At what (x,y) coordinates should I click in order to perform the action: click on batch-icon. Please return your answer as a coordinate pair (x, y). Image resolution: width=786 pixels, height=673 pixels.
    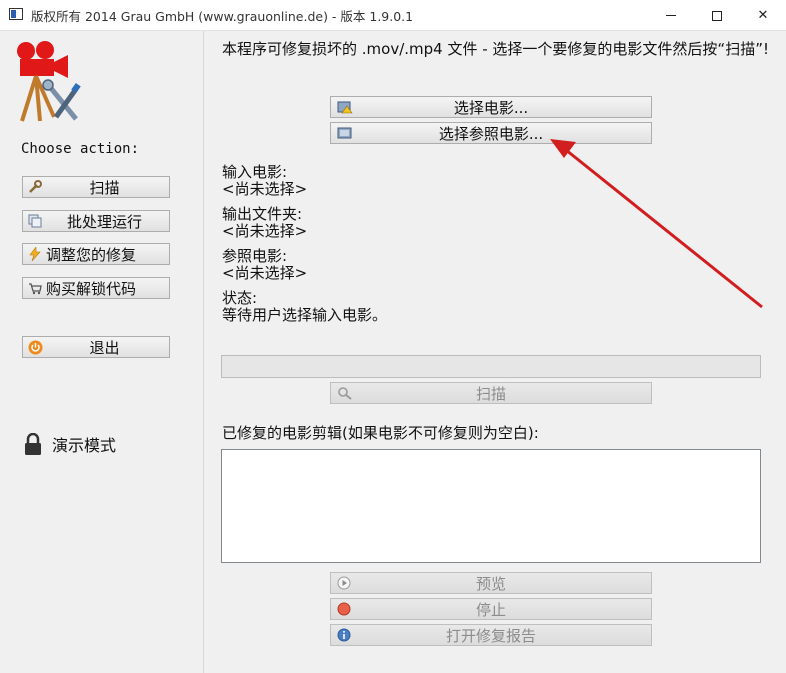
    Looking at the image, I should click on (35, 221).